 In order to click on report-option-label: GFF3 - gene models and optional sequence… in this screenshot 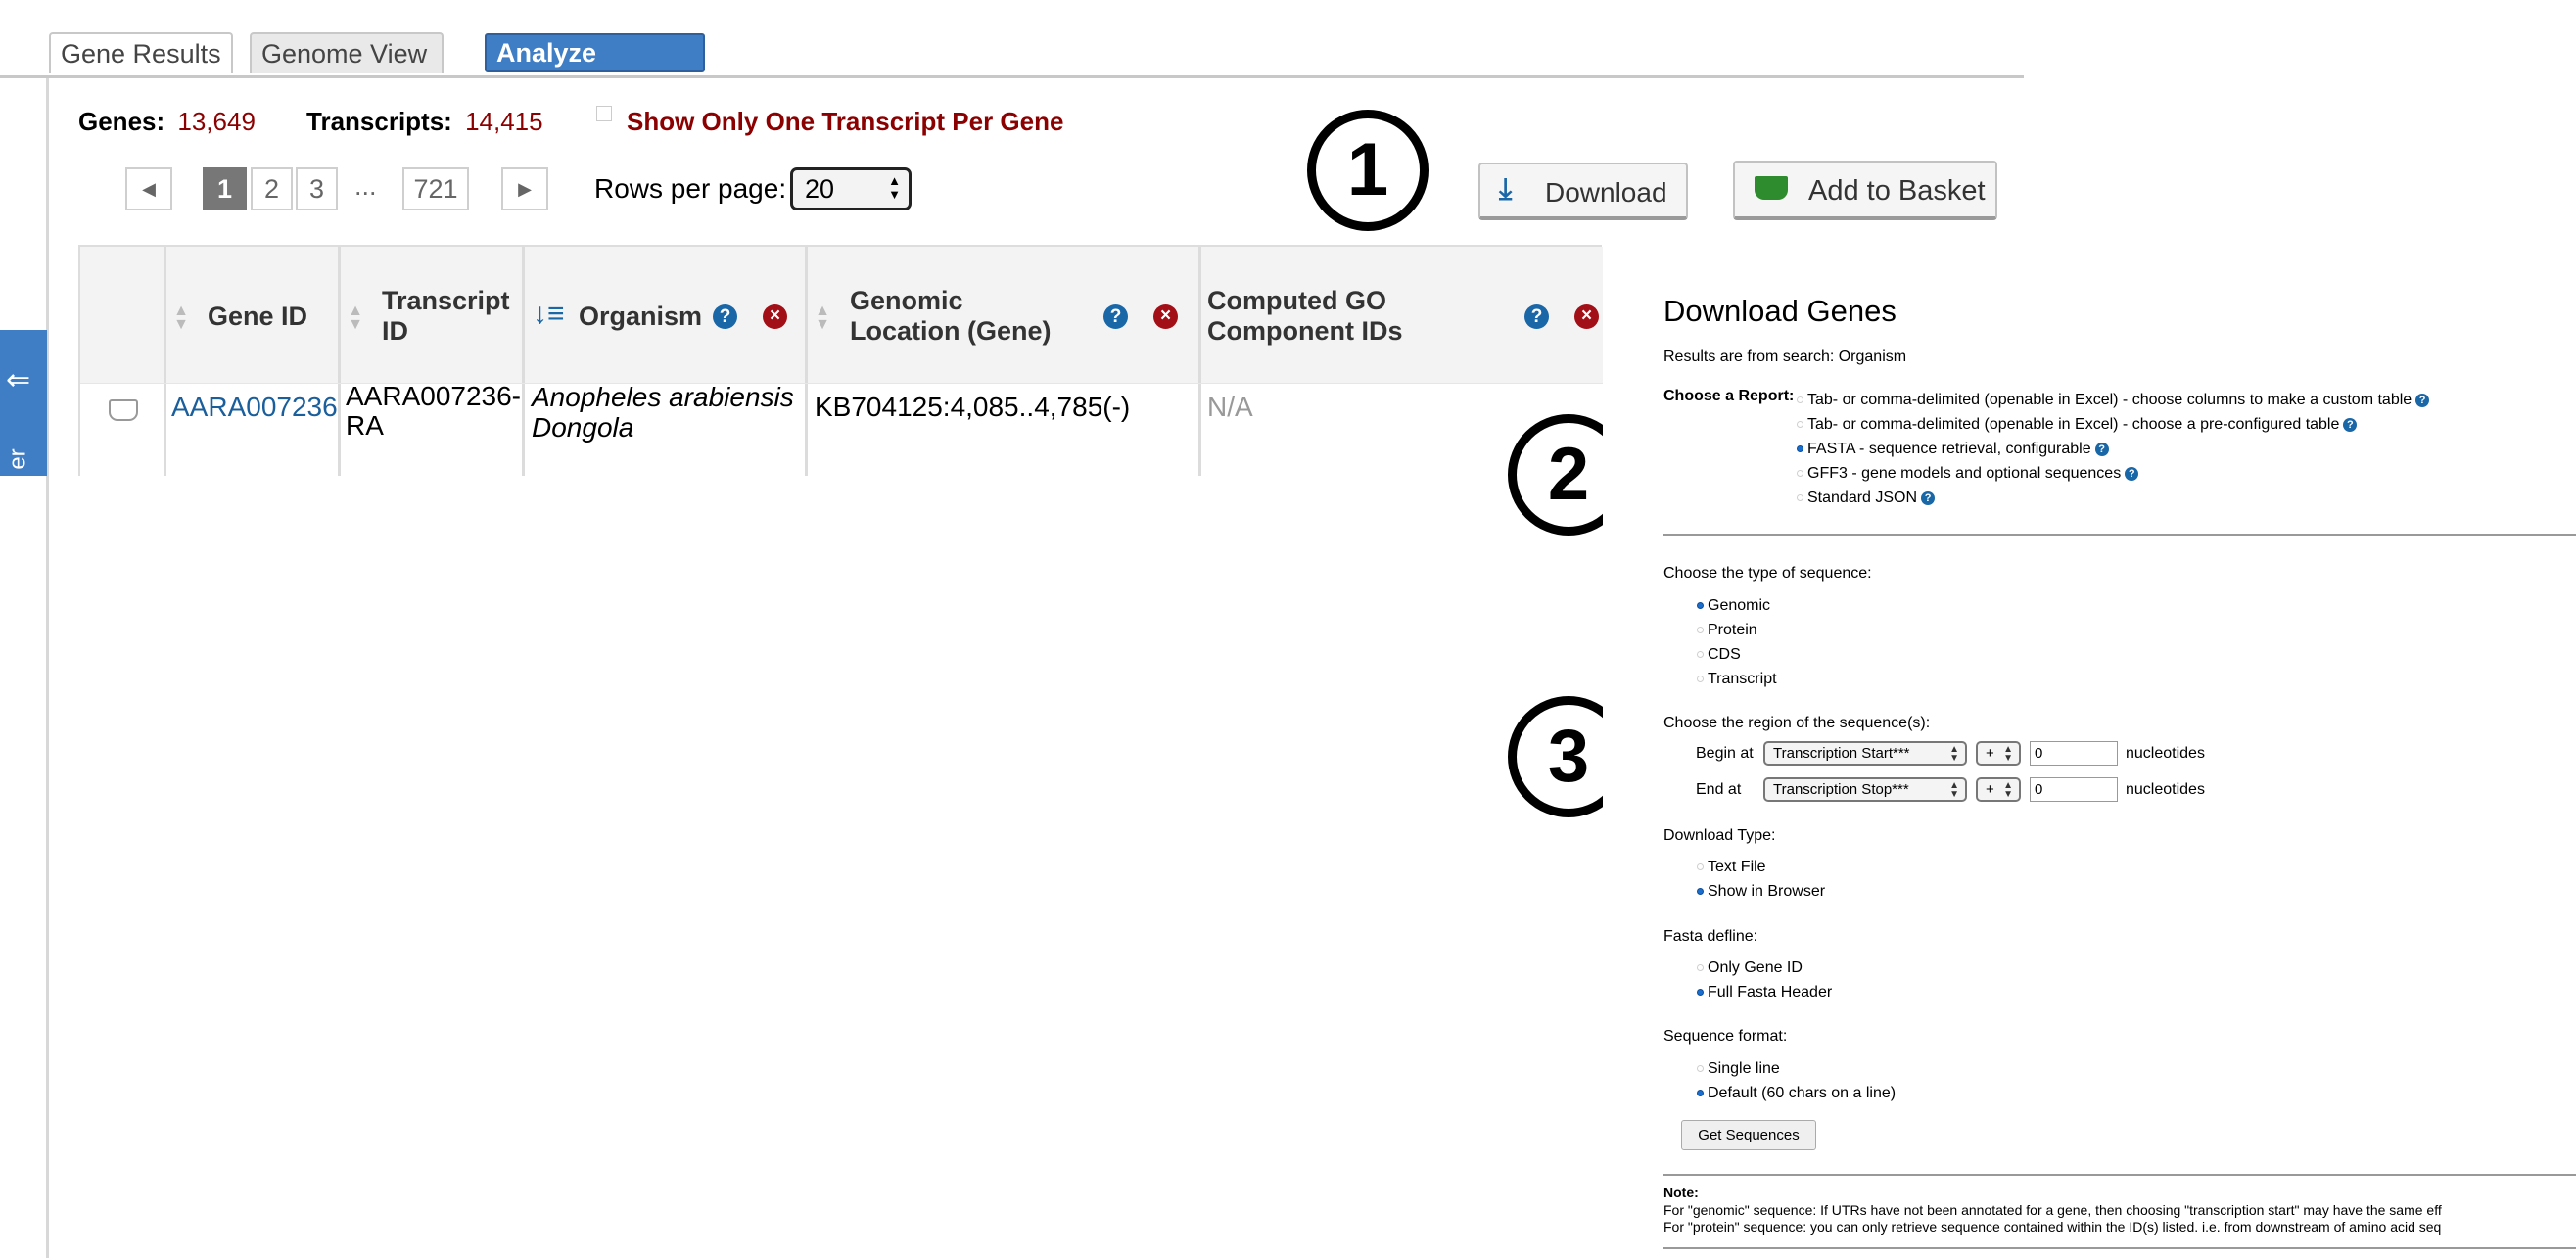, I will do `click(1964, 473)`.